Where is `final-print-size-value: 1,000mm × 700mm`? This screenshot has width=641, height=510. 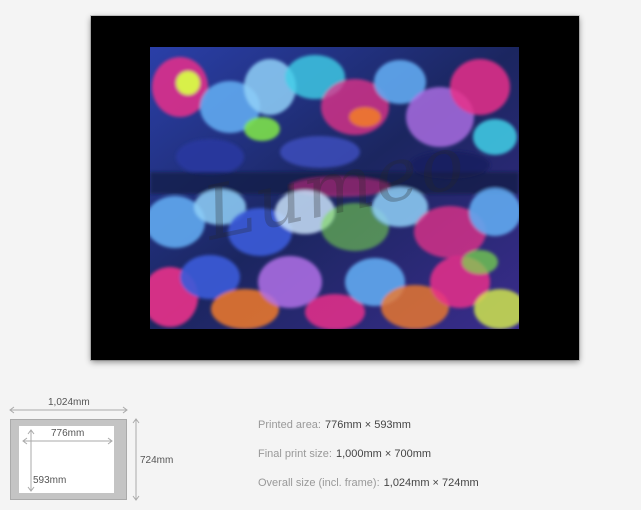
final-print-size-value: 1,000mm × 700mm is located at coordinates (383, 454).